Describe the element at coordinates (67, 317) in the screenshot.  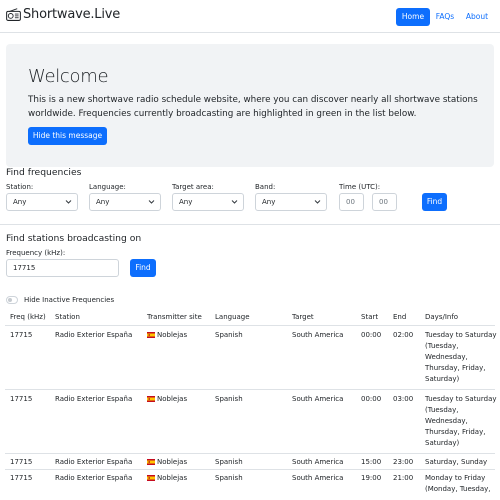
I see `column-header-station: Station` at that location.